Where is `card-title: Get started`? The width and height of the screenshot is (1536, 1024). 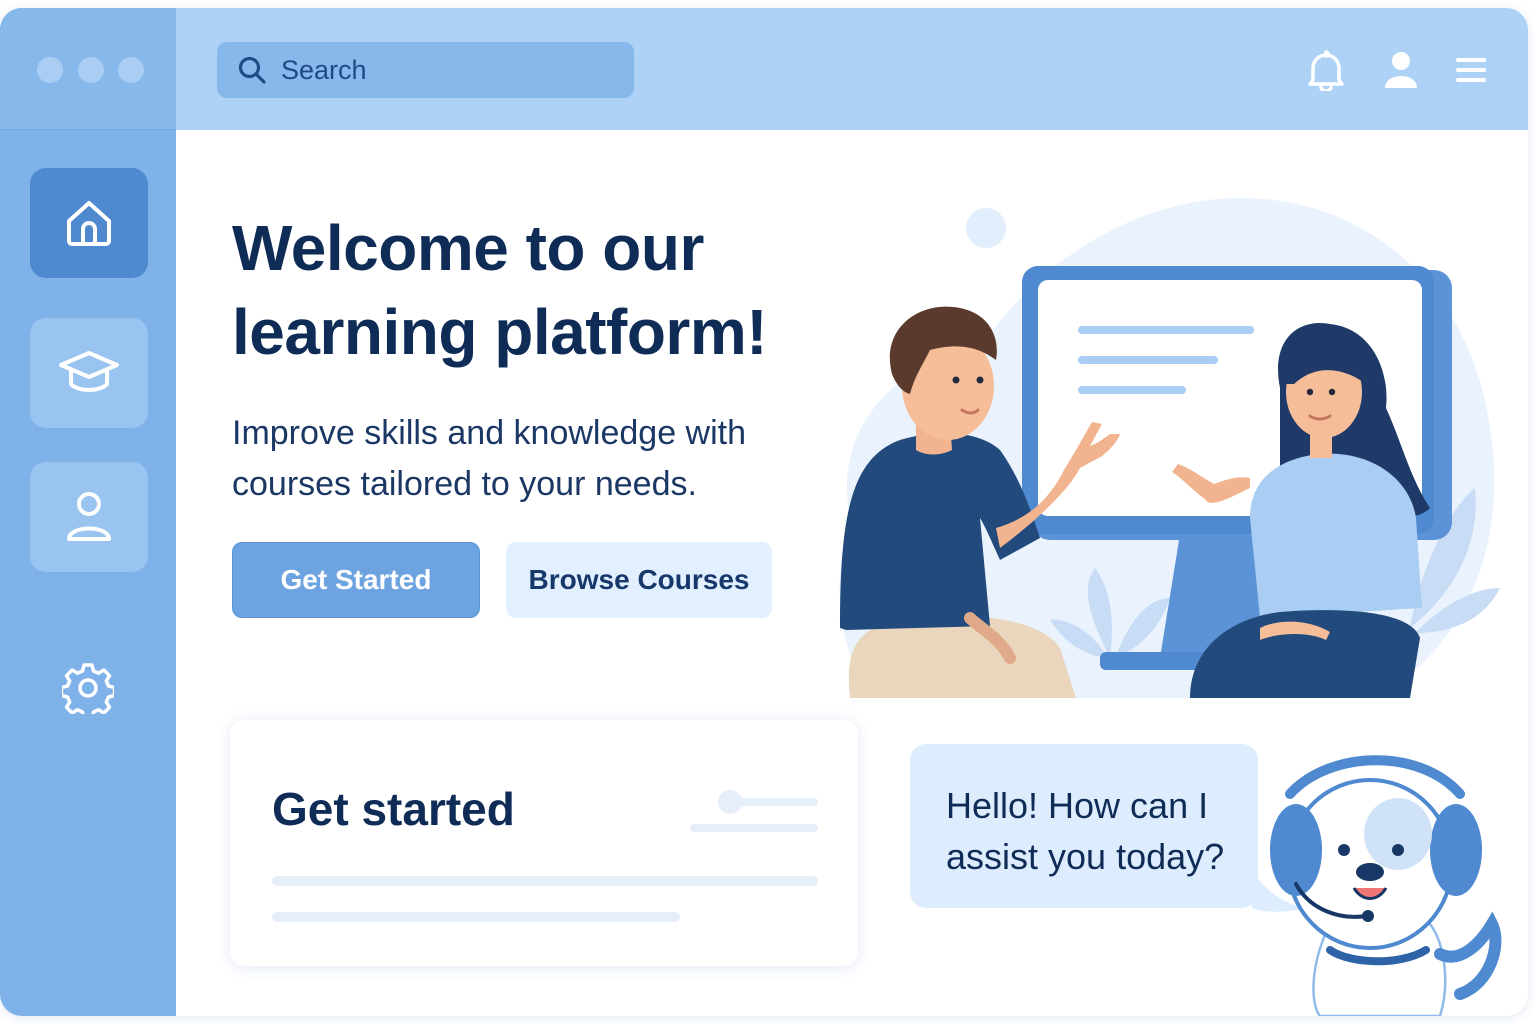
card-title: Get started is located at coordinates (393, 809).